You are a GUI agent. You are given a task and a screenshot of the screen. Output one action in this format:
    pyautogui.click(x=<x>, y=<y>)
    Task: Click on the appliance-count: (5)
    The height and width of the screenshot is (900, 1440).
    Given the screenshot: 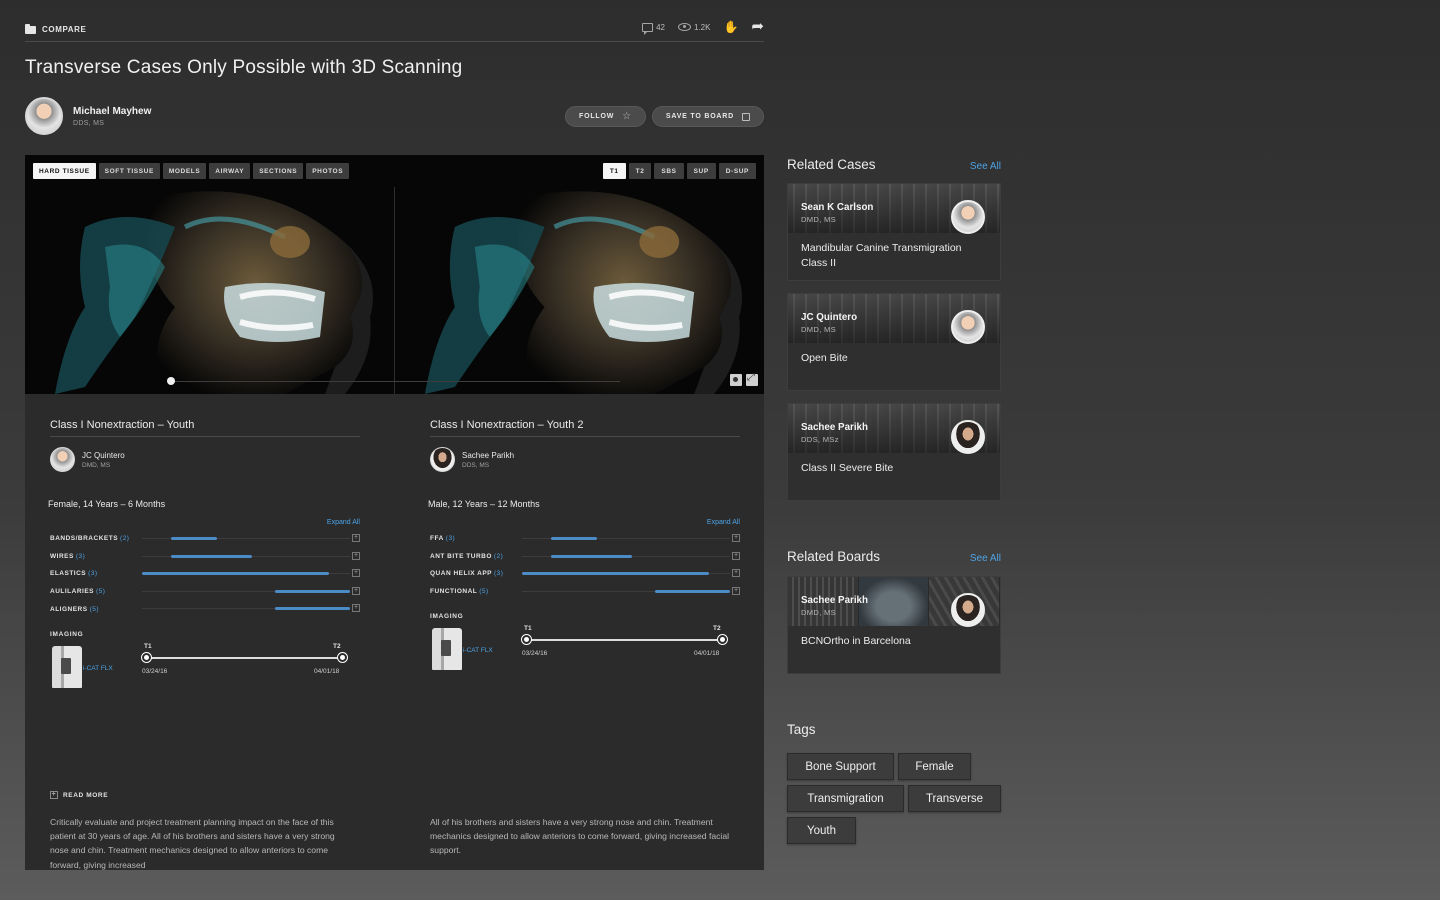 What is the action you would take?
    pyautogui.click(x=101, y=592)
    